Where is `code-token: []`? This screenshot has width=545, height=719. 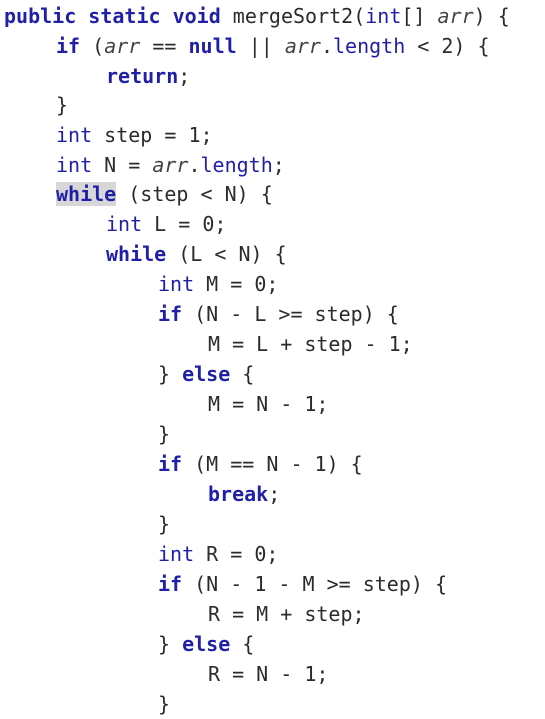 code-token: [] is located at coordinates (419, 16).